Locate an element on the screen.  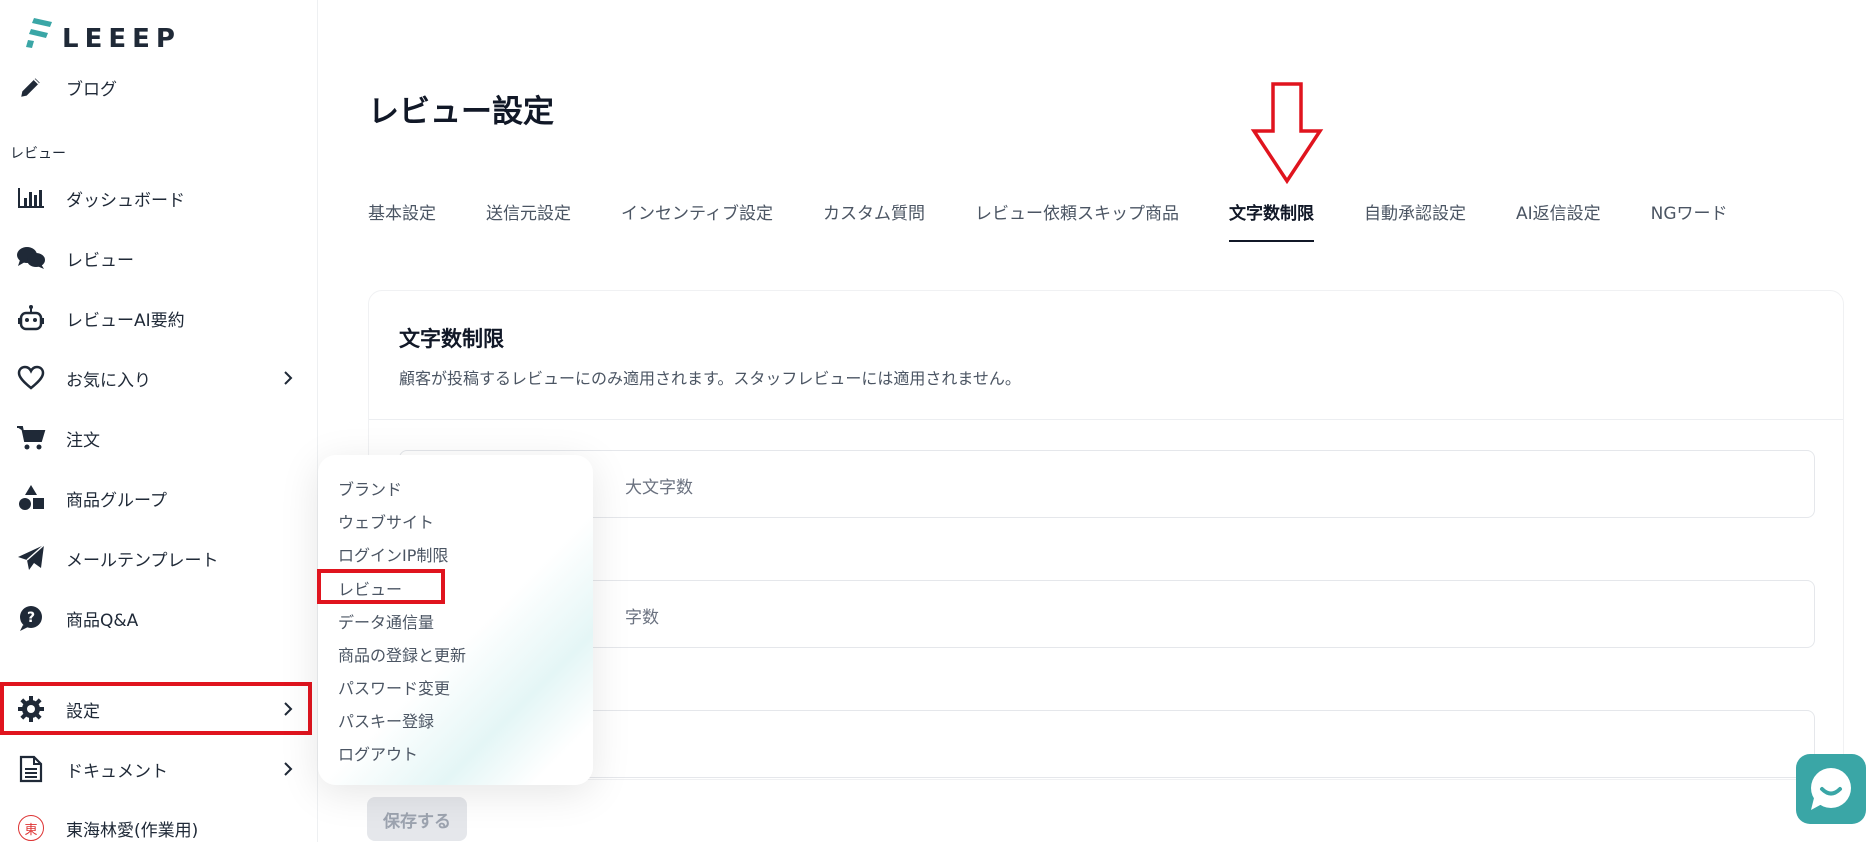
sidebar-item-label: お気に入り is located at coordinates (108, 380).